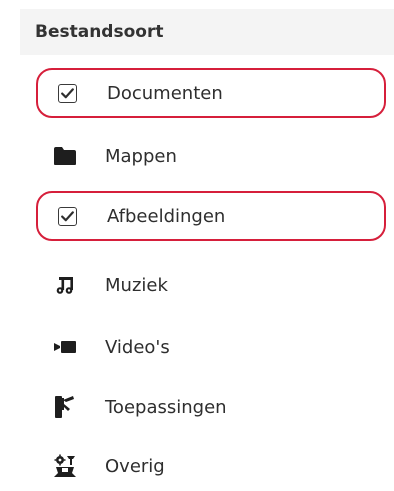 Image resolution: width=394 pixels, height=491 pixels. I want to click on folder-icon, so click(65, 156).